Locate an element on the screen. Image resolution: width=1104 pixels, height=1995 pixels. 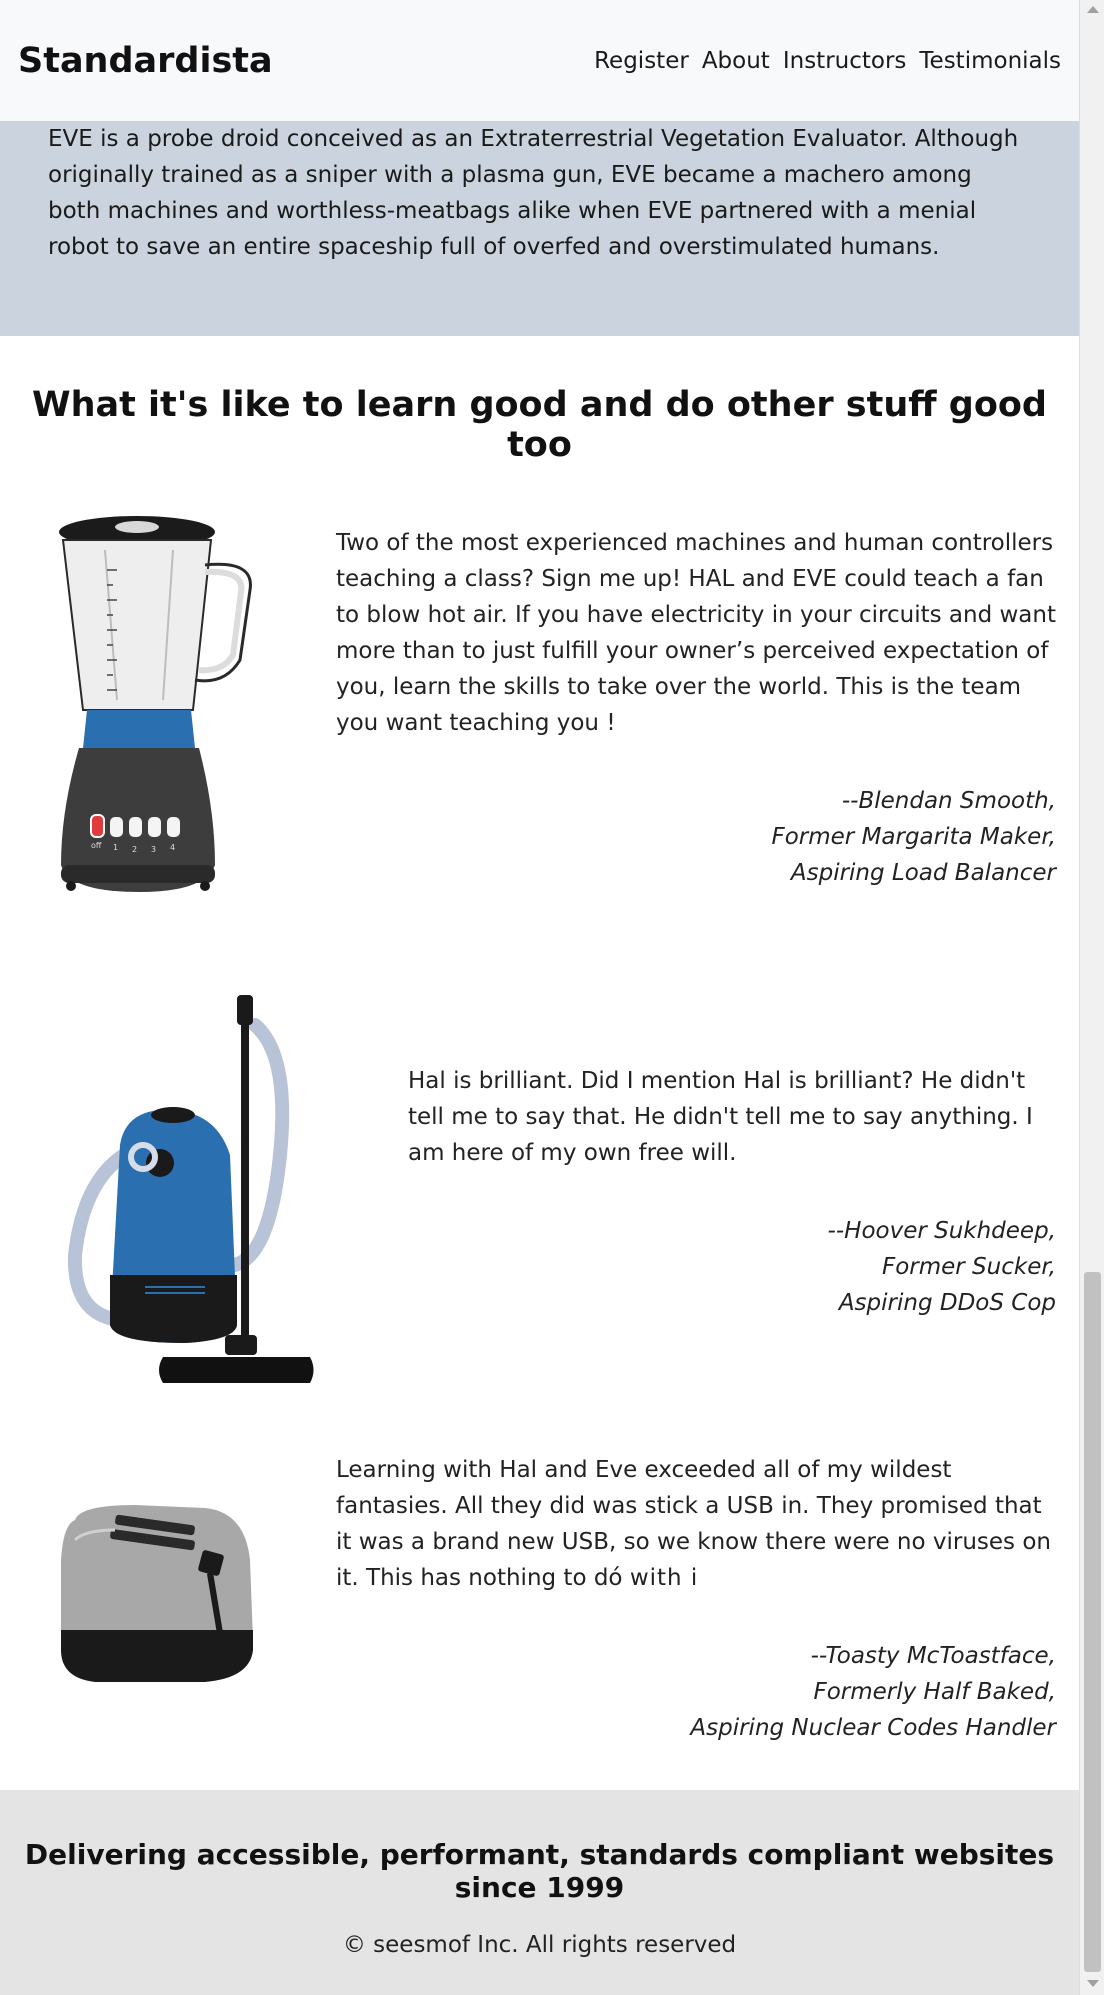
scrollbar-thumb is located at coordinates (1092, 1622).